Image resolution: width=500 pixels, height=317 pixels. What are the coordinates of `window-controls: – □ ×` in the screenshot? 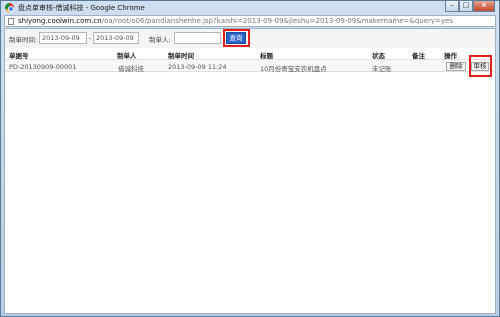 It's located at (470, 6).